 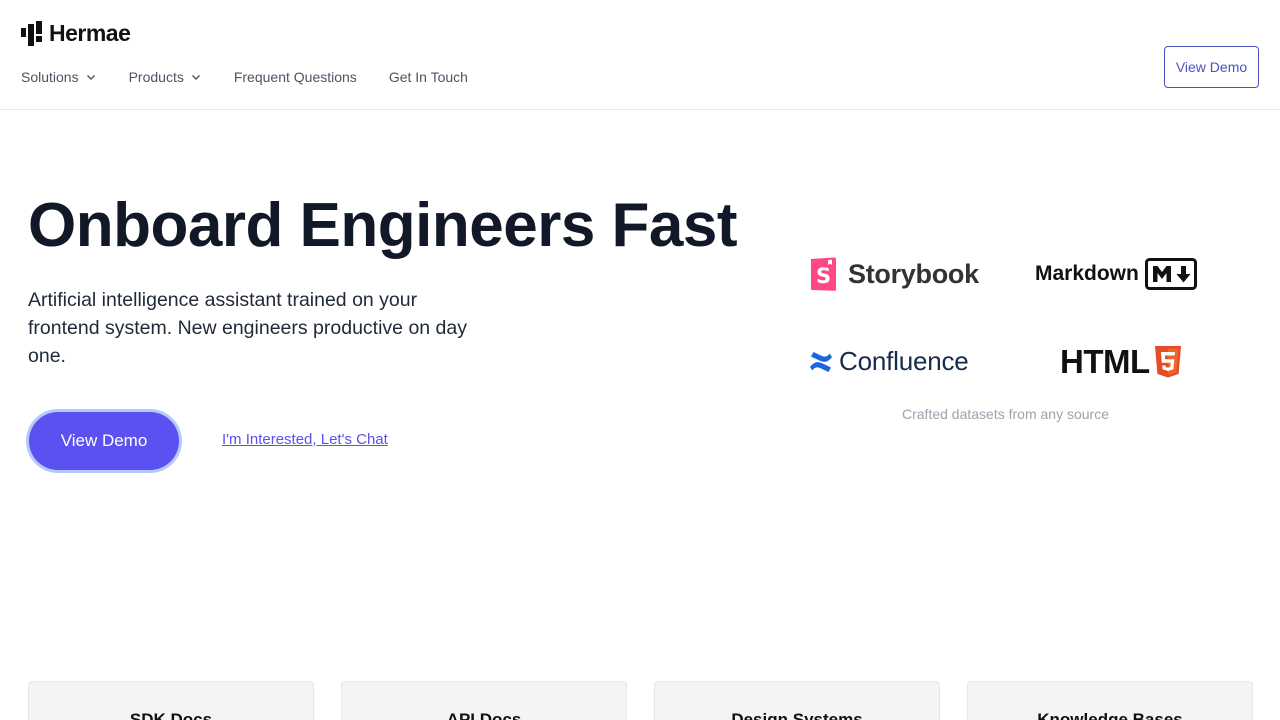 What do you see at coordinates (797, 715) in the screenshot?
I see `card-title: Design Systems` at bounding box center [797, 715].